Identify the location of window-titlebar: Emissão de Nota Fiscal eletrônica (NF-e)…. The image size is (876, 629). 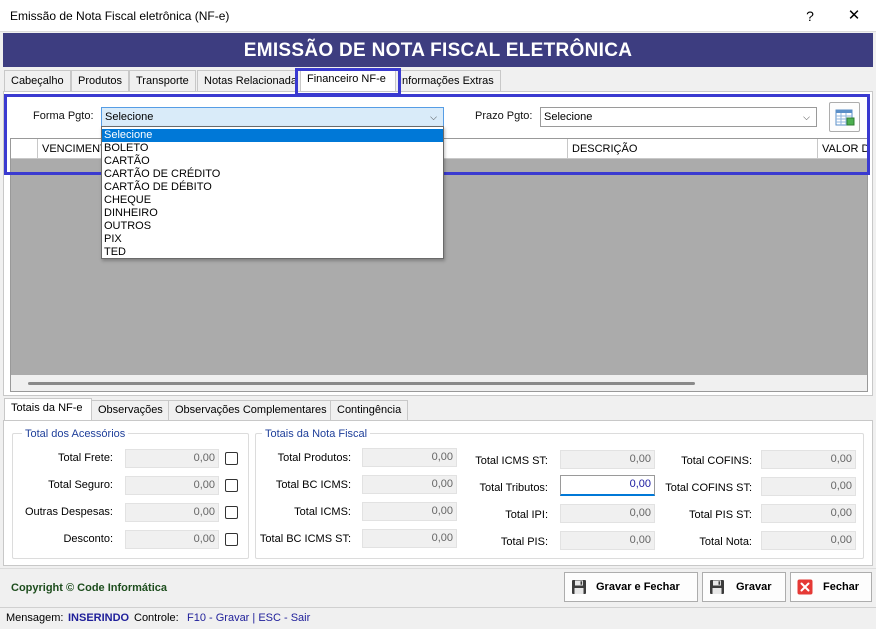
(438, 16).